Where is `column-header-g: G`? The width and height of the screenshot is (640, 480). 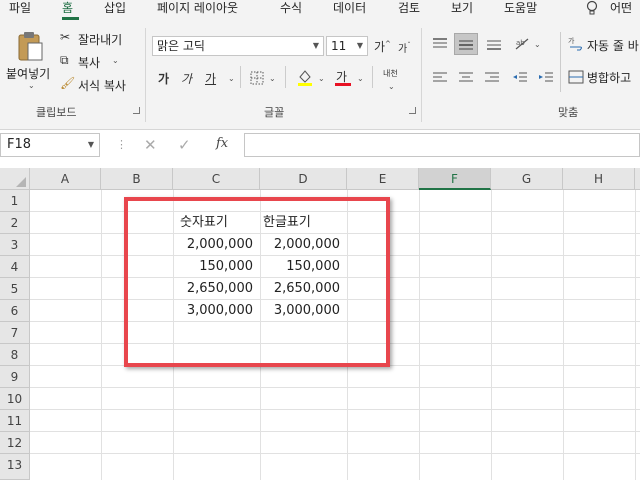 column-header-g: G is located at coordinates (527, 179).